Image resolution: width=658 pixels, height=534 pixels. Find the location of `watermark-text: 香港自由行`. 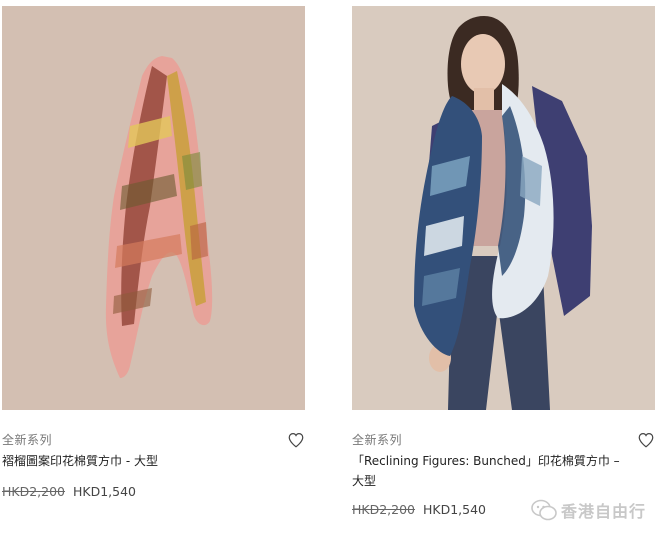

watermark-text: 香港自由行 is located at coordinates (604, 511).